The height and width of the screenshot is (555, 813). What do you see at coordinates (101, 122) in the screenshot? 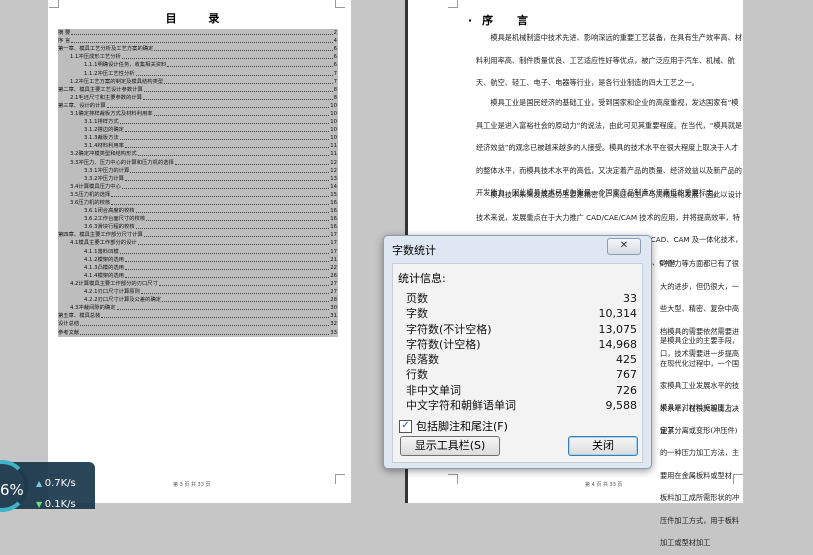
I see `toc-entry-text: 3.1.1排样方式` at bounding box center [101, 122].